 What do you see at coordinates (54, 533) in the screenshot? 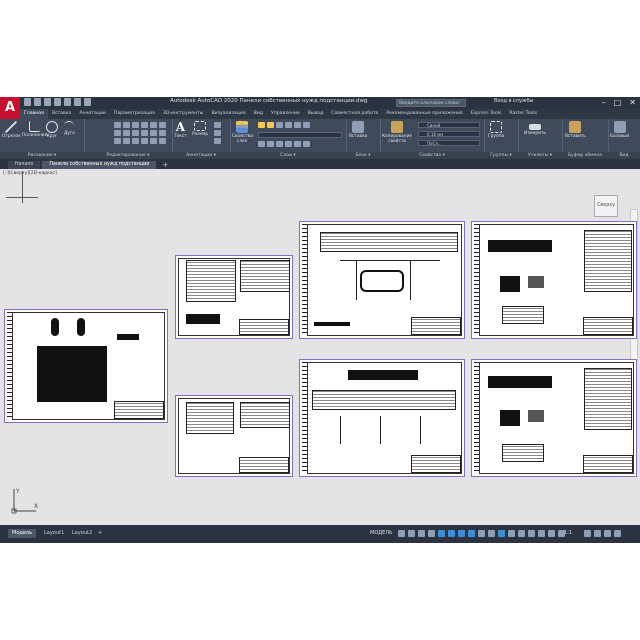
I see `tab-layout1: Layout1` at bounding box center [54, 533].